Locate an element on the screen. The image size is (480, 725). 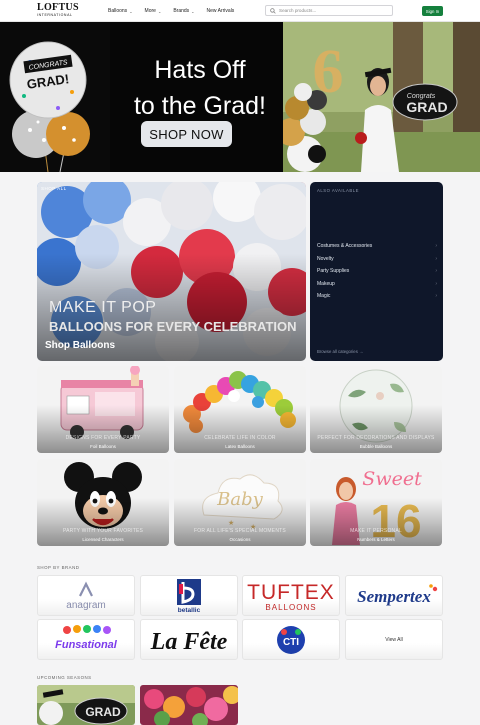
also-item-novelty: Novelty › is located at coordinates (380, 259).